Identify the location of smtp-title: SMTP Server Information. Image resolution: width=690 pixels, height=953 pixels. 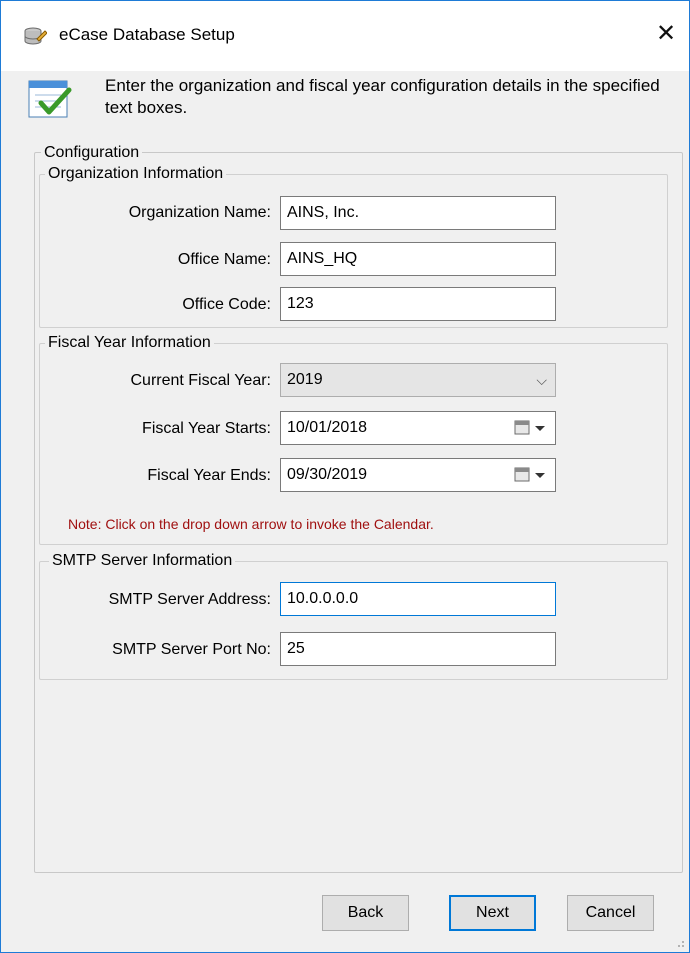
(142, 561).